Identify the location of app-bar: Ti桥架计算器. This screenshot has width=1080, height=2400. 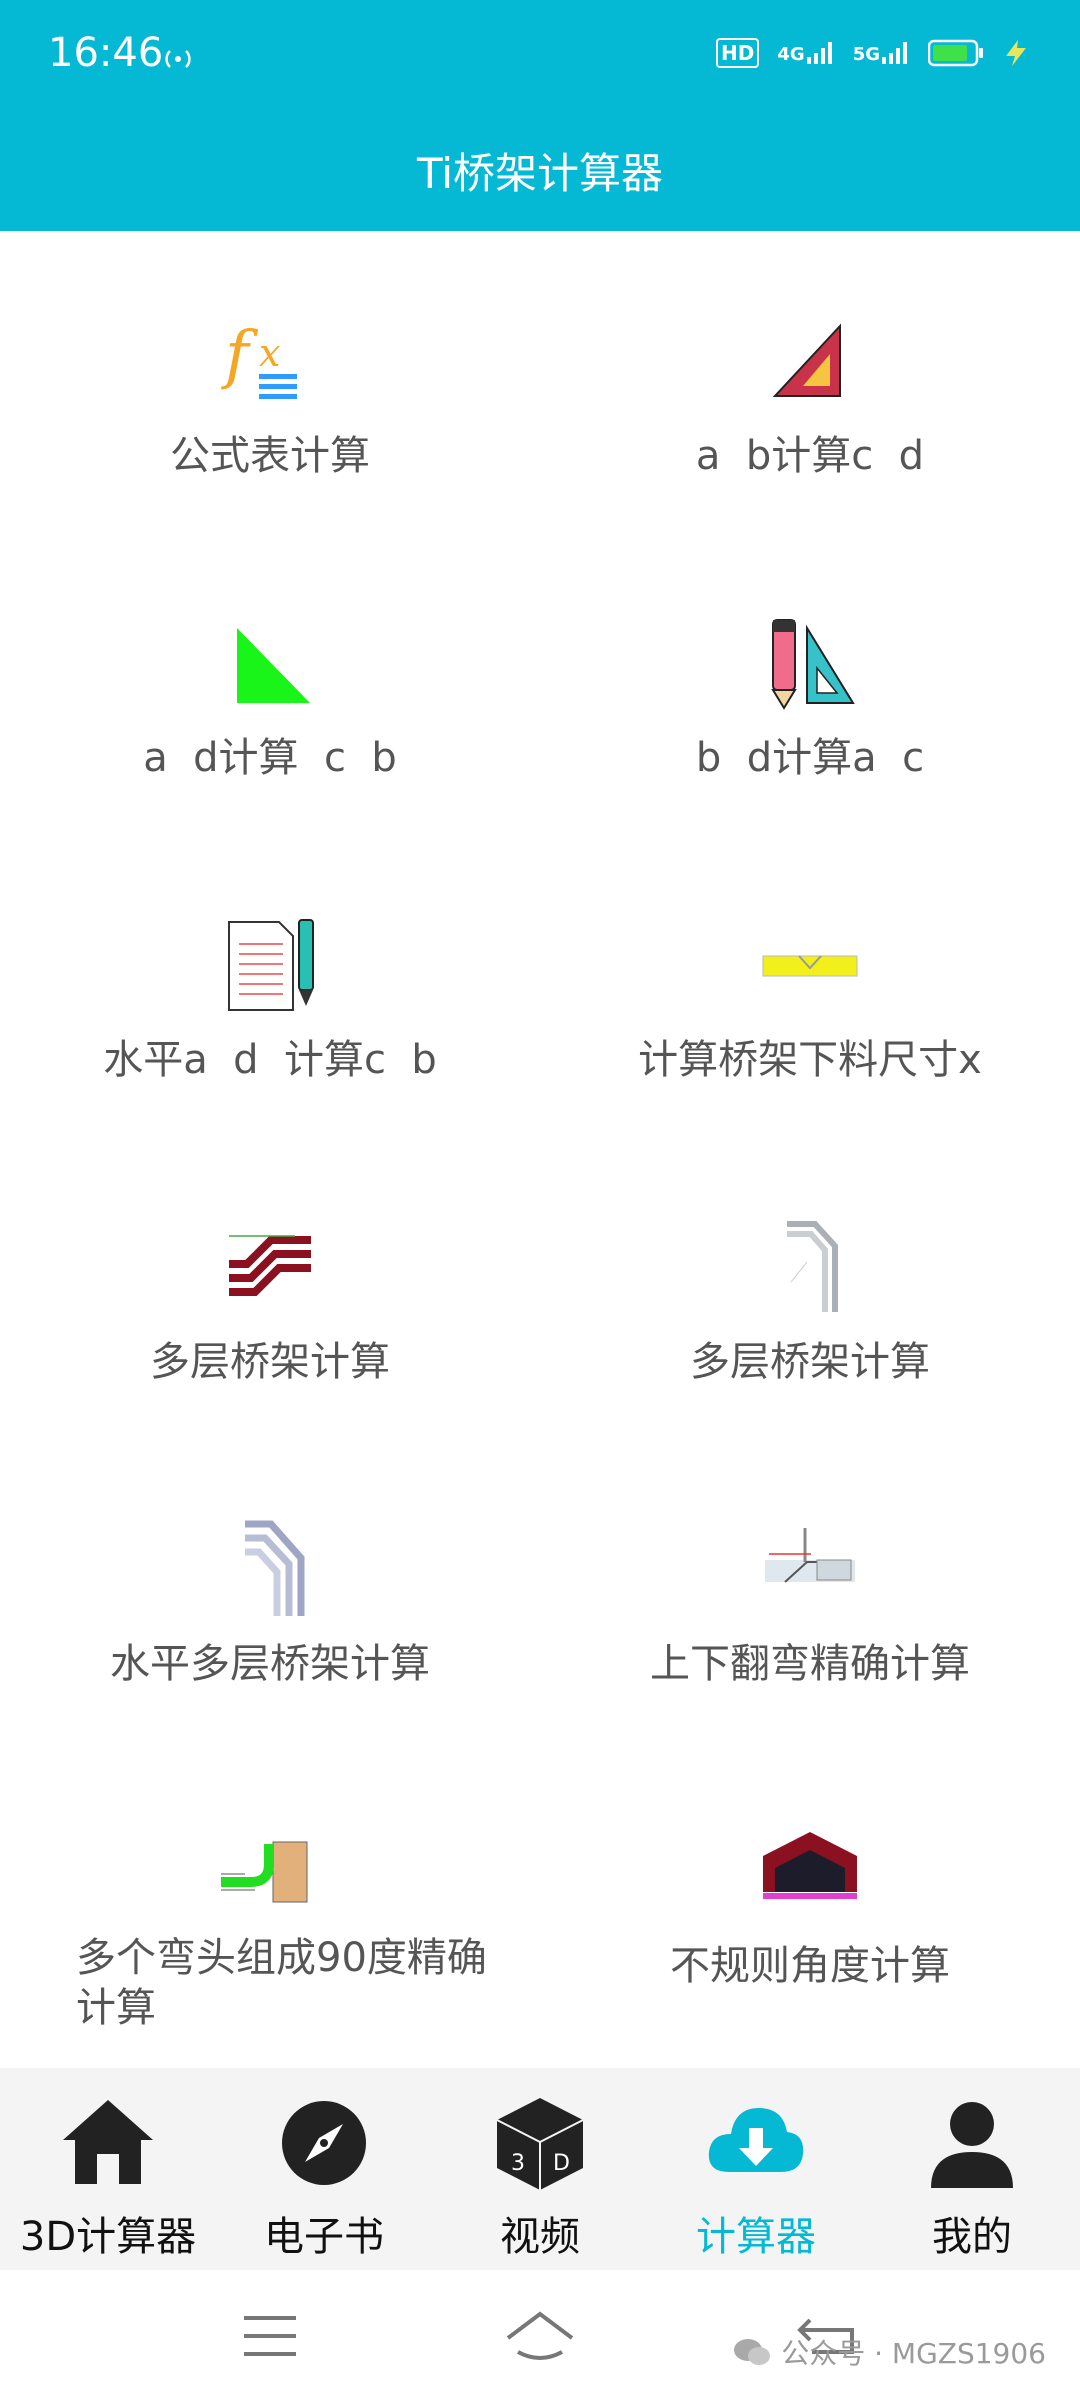
(540, 174).